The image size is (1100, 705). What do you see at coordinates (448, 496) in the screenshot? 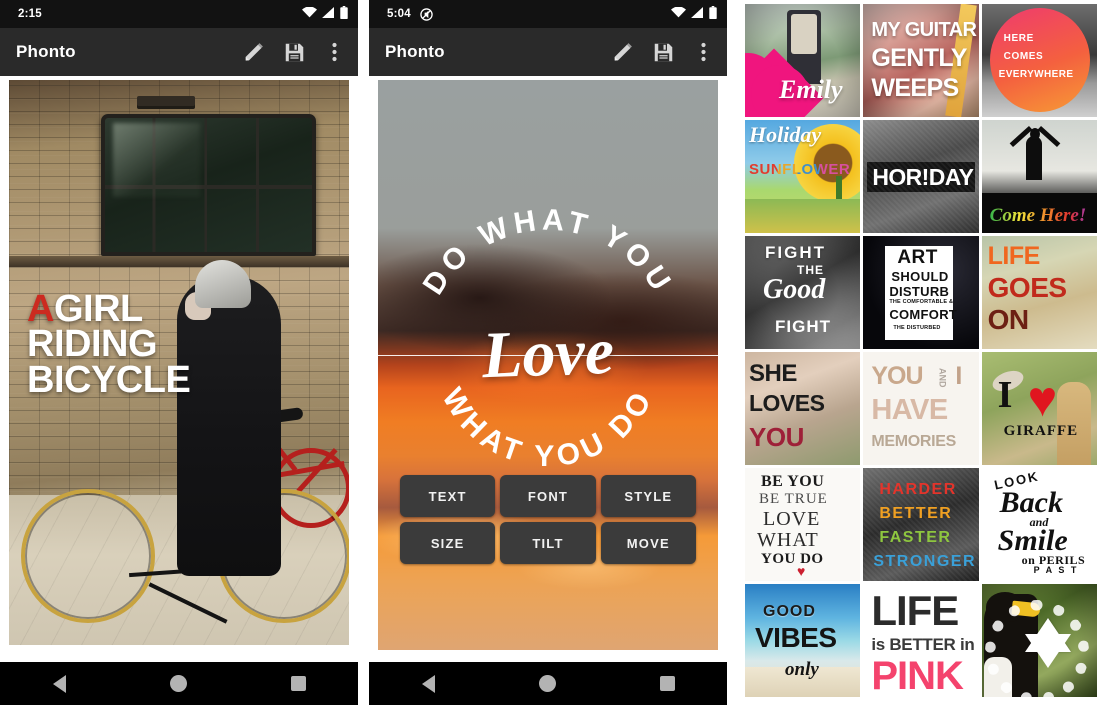
I see `text-button: TEXT` at bounding box center [448, 496].